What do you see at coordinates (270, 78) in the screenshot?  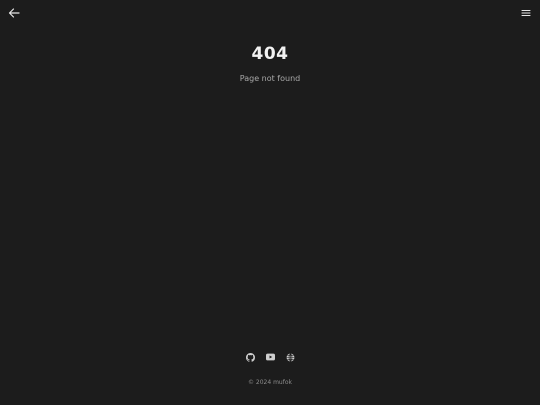 I see `page-subtitle: Page not found` at bounding box center [270, 78].